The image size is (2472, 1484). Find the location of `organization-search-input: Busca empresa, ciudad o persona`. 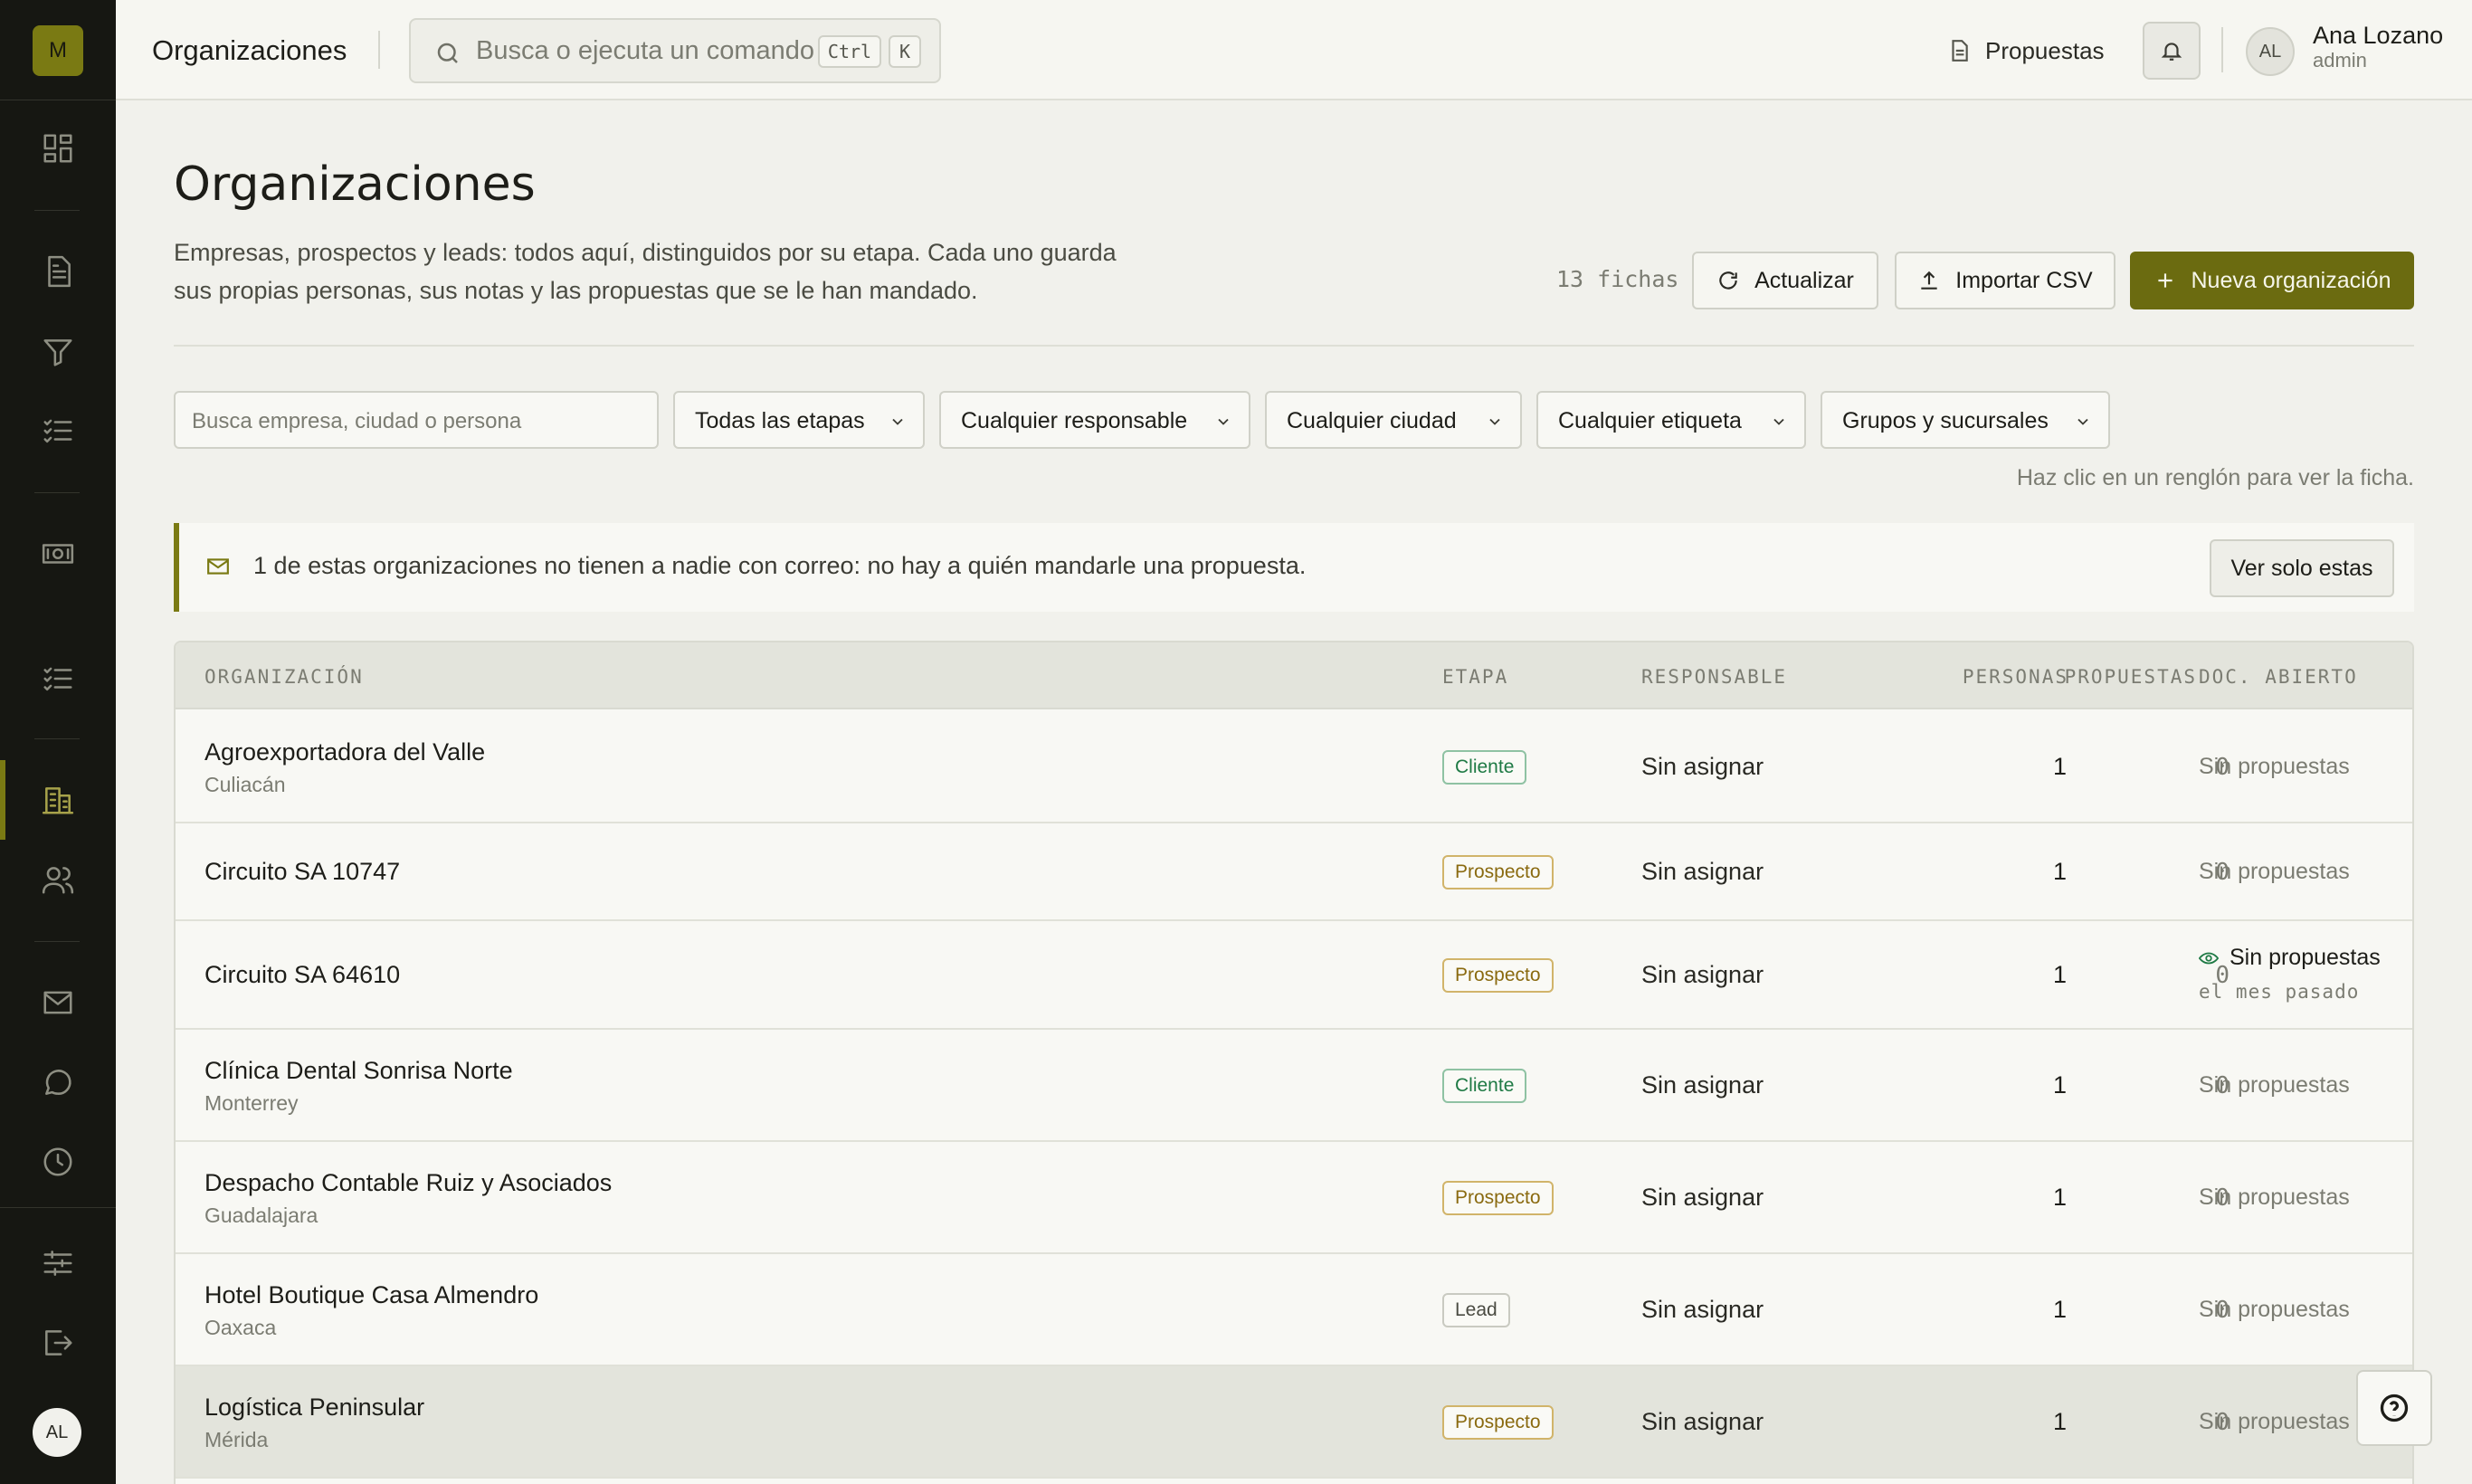

organization-search-input: Busca empresa, ciudad o persona is located at coordinates (416, 420).